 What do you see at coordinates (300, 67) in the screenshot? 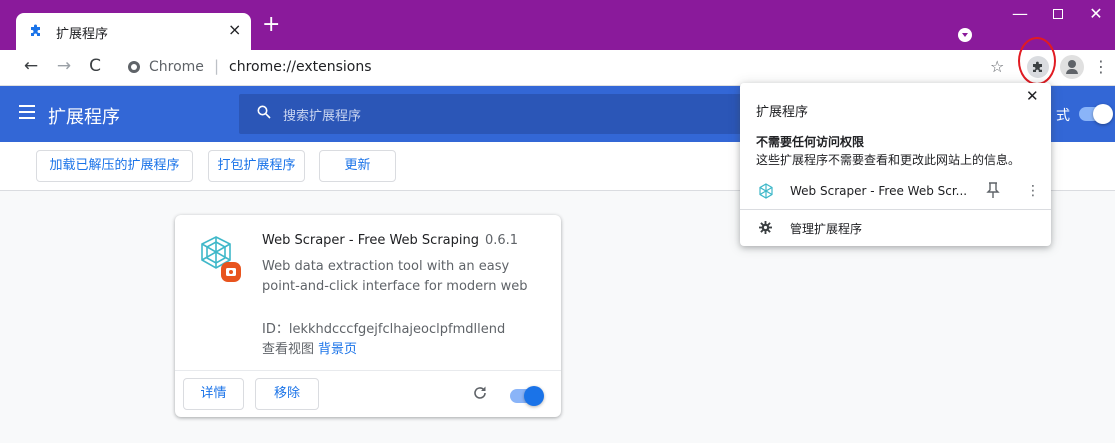
I see `url-text: chrome://extensions` at bounding box center [300, 67].